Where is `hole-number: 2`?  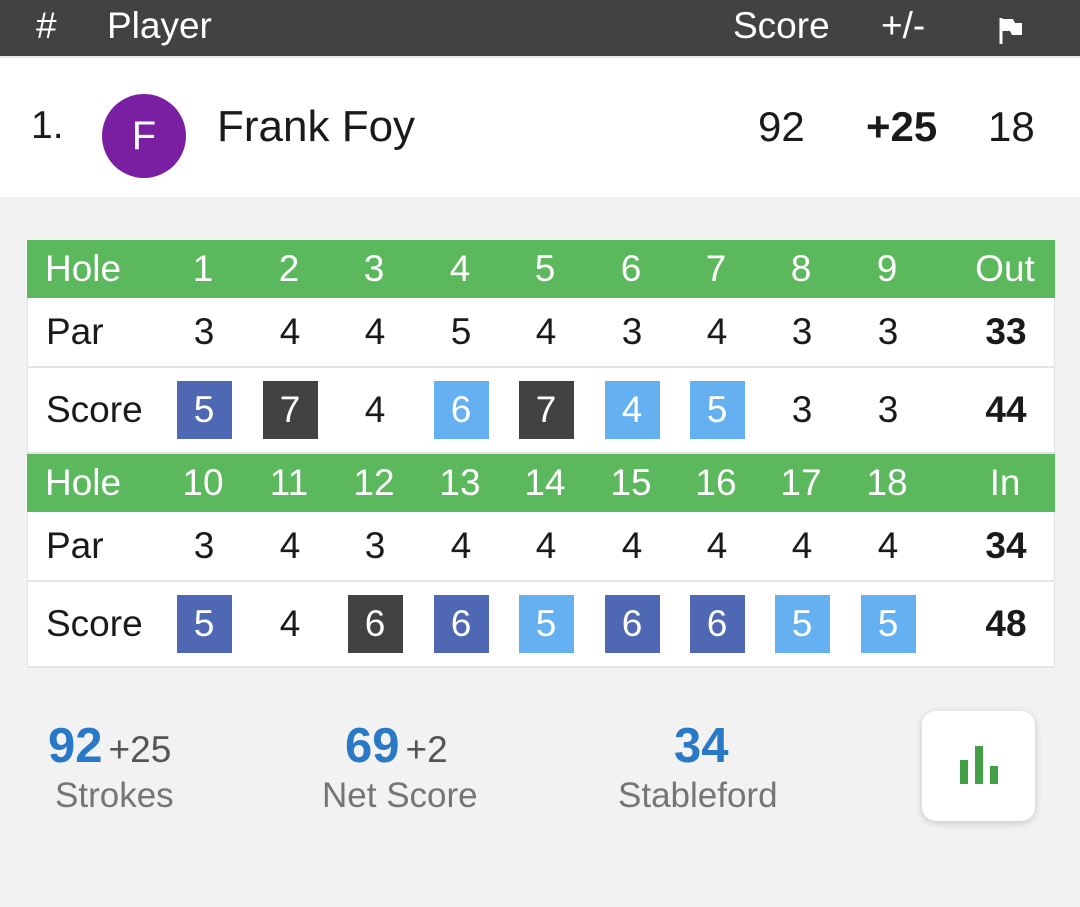
hole-number: 2 is located at coordinates (289, 268).